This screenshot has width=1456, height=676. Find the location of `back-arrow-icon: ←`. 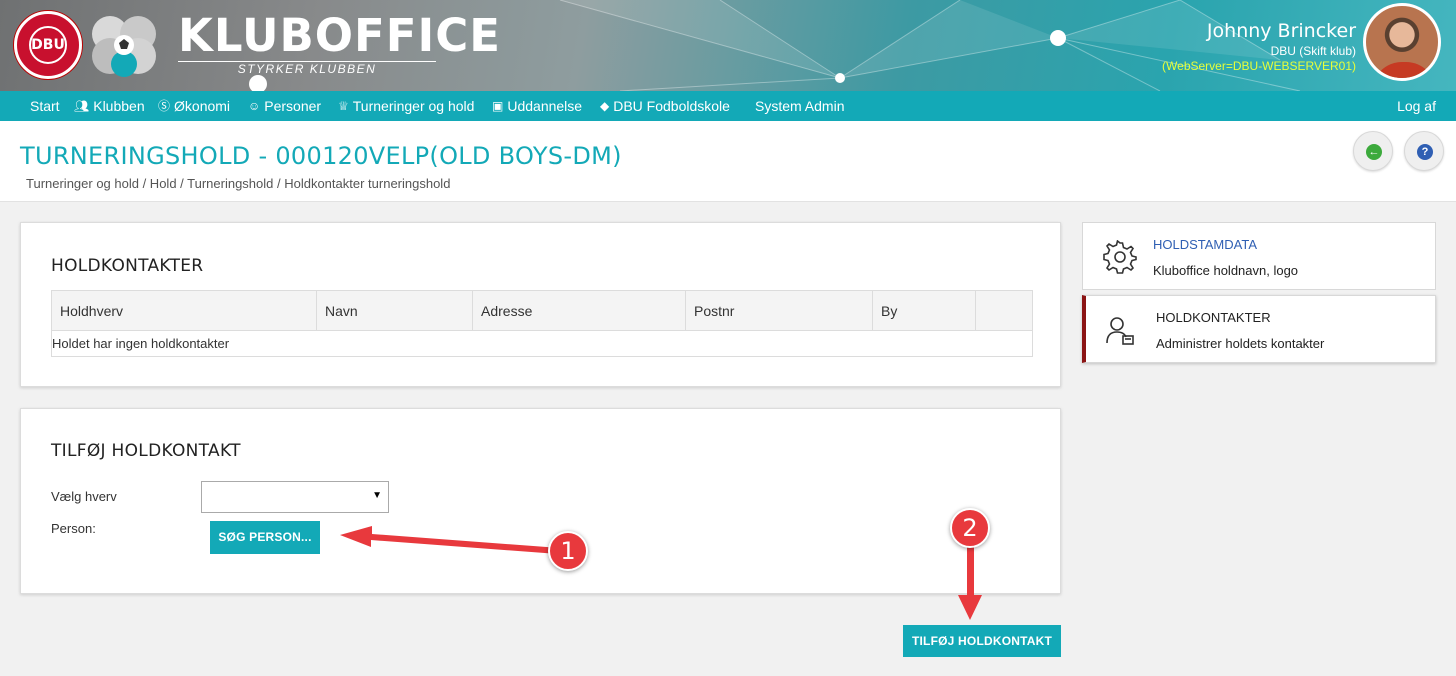

back-arrow-icon: ← is located at coordinates (1374, 152).